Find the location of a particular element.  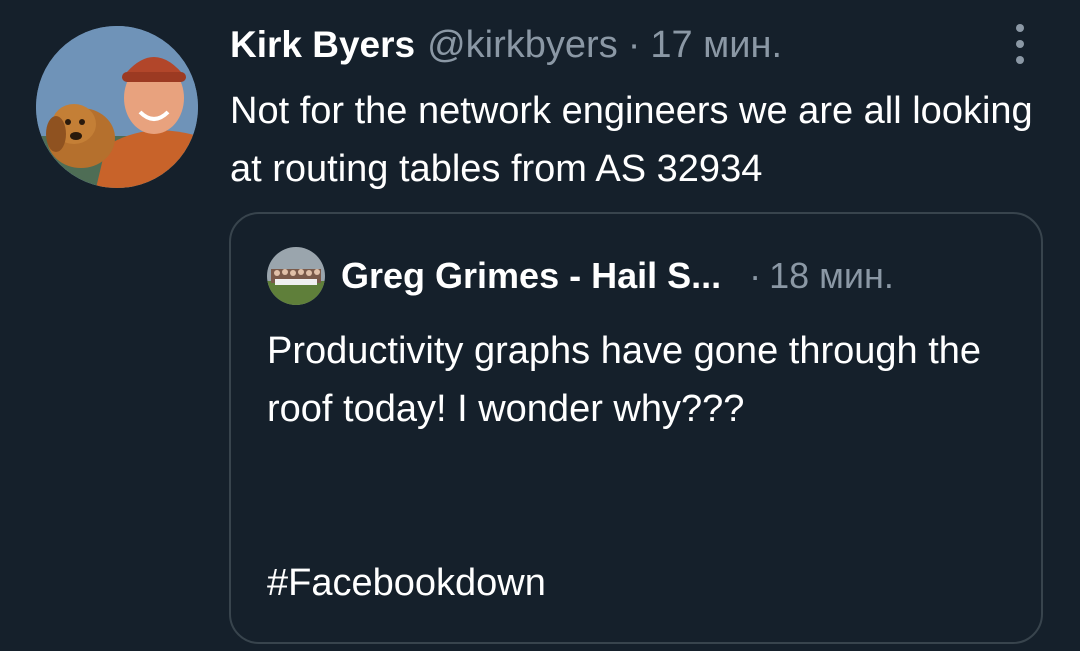

quoted-author-avatar is located at coordinates (296, 276).